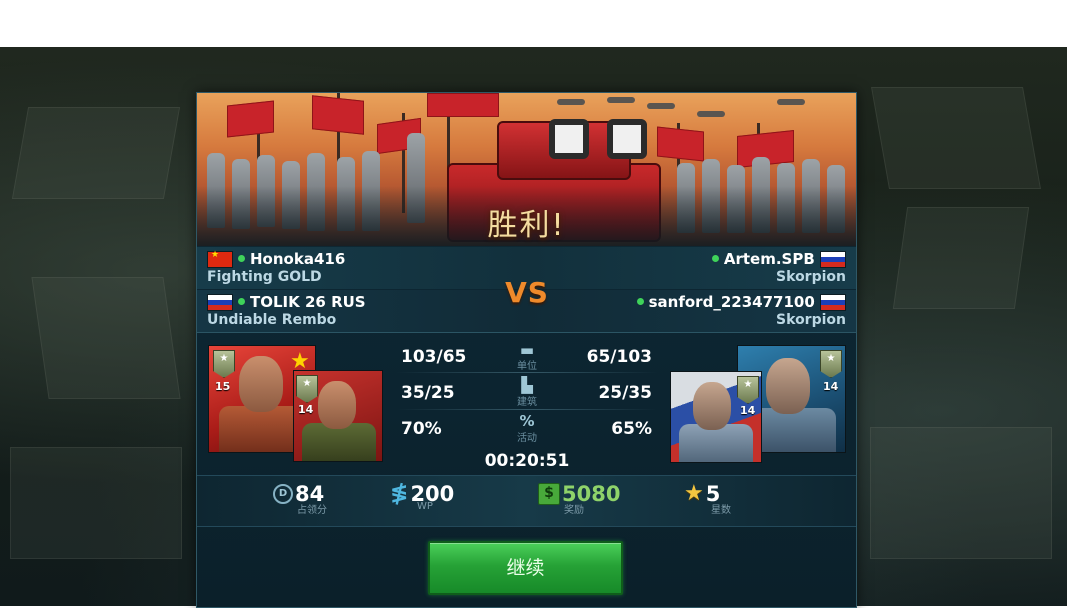 This screenshot has height=608, width=1080. What do you see at coordinates (811, 320) in the screenshot?
I see `right-player-2-clan: Skorpion` at bounding box center [811, 320].